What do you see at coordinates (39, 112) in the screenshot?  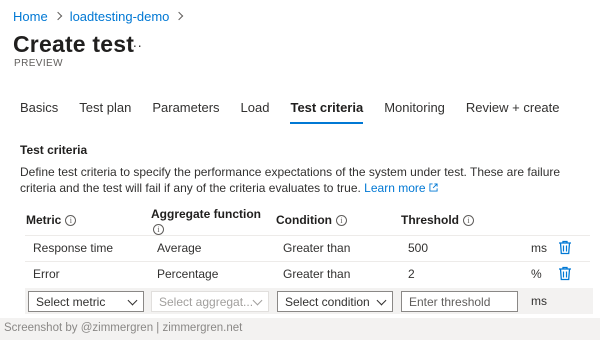 I see `tab-basics: Basics` at bounding box center [39, 112].